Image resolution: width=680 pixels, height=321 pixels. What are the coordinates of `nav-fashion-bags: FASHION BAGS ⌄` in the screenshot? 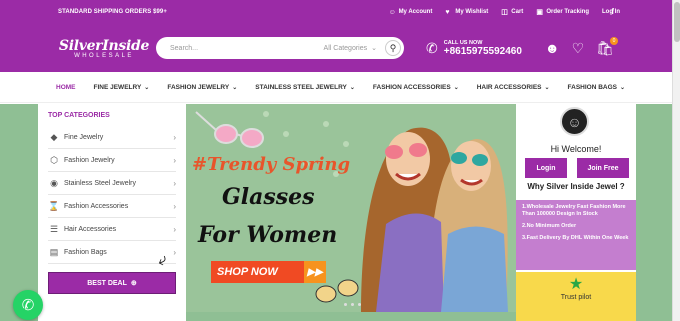 It's located at (597, 87).